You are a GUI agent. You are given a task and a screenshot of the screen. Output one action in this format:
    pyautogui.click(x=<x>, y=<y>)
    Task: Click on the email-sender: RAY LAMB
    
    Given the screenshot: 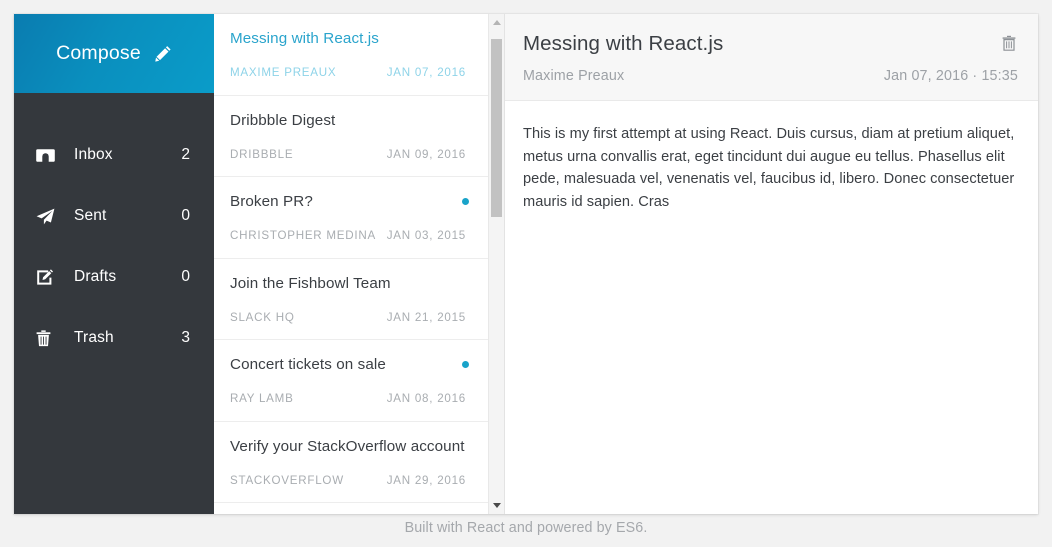 What is the action you would take?
    pyautogui.click(x=262, y=398)
    